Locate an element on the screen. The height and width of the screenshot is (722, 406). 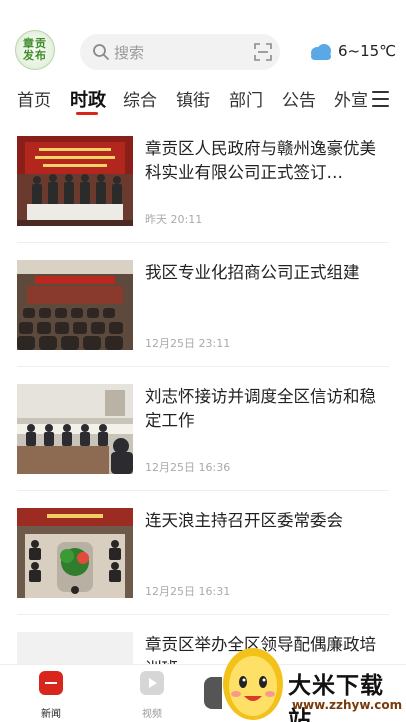
search-bar: 搜索 is located at coordinates (180, 52).